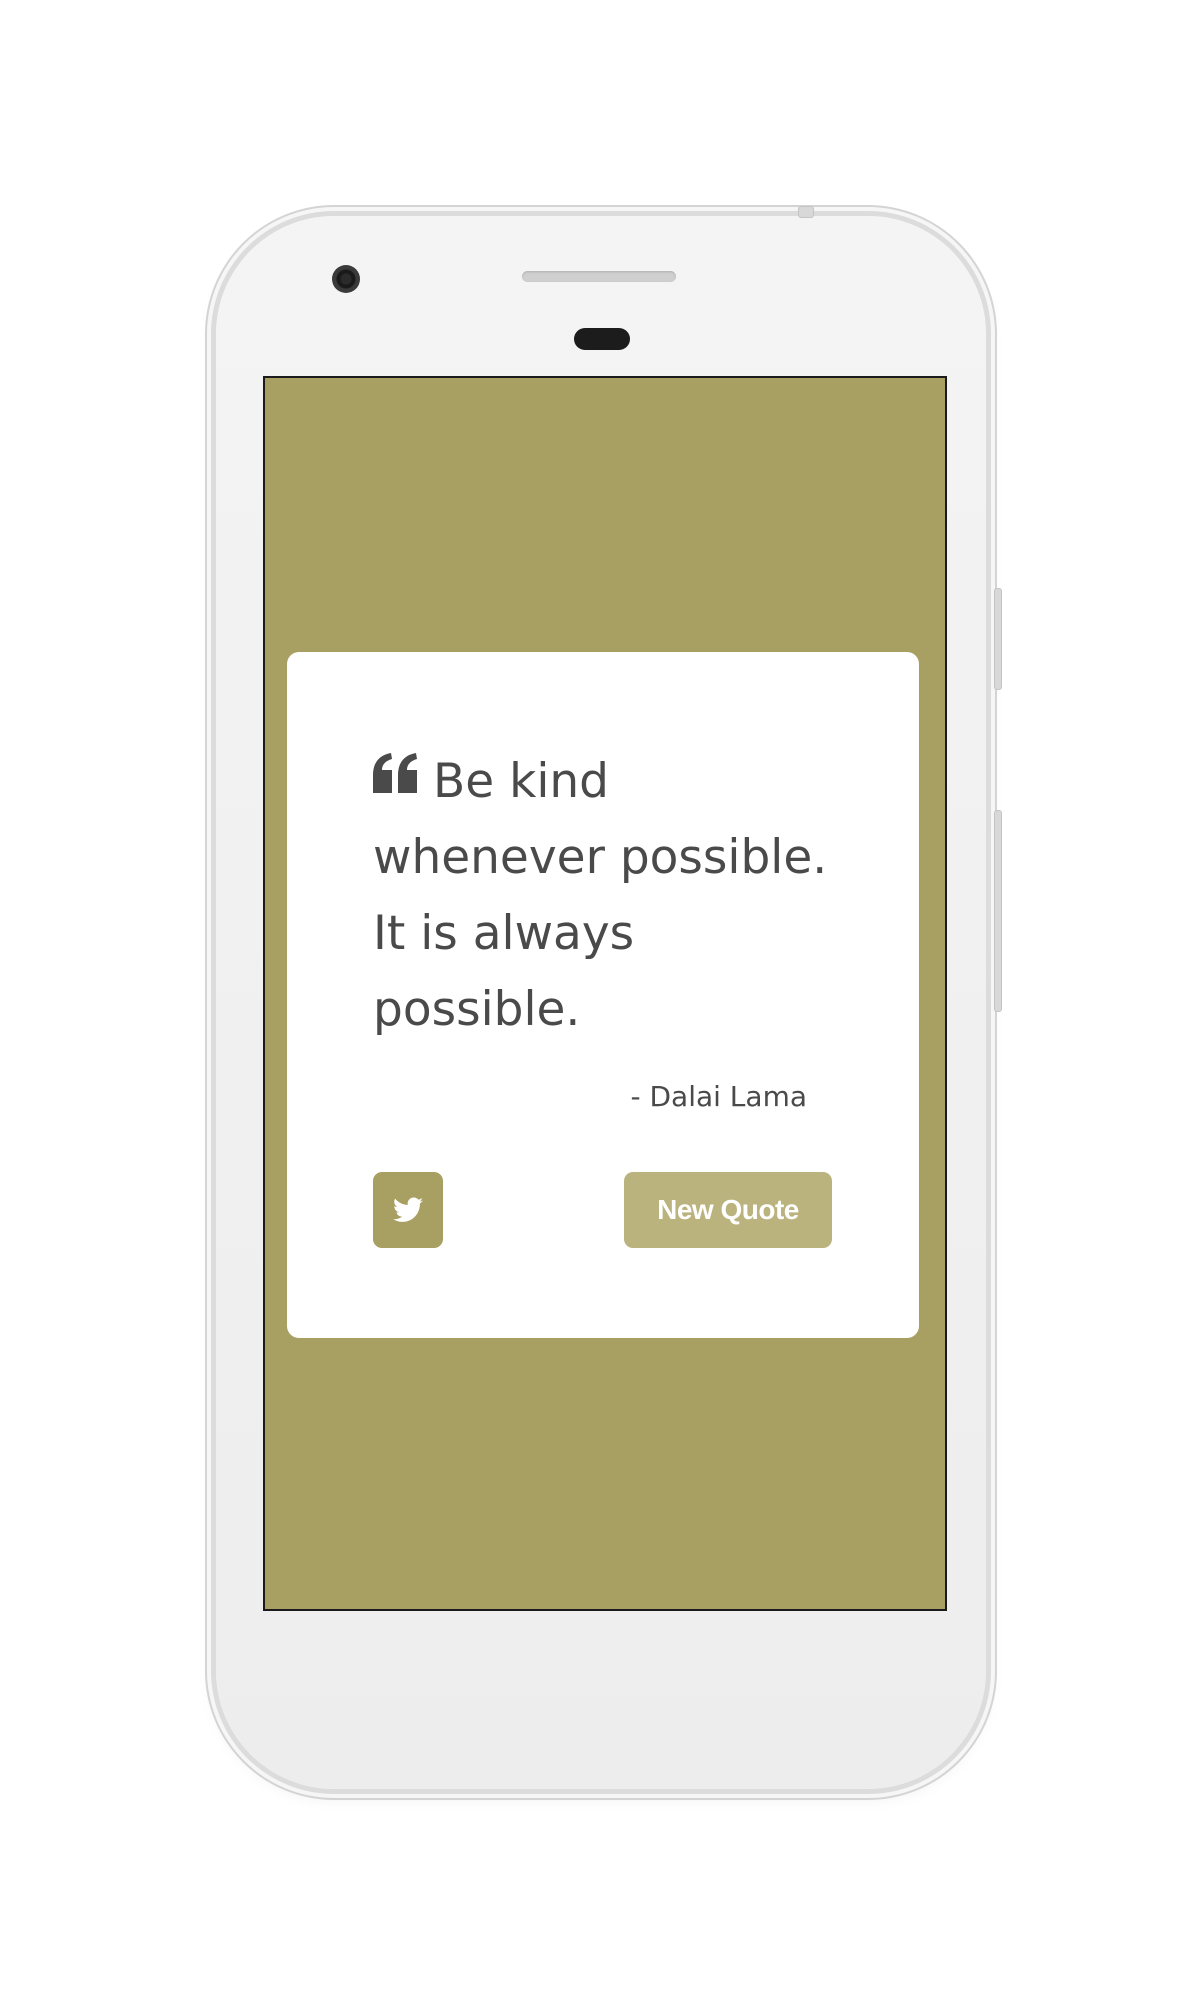 The width and height of the screenshot is (1204, 1999). Describe the element at coordinates (395, 773) in the screenshot. I see `quote-left-icon` at that location.